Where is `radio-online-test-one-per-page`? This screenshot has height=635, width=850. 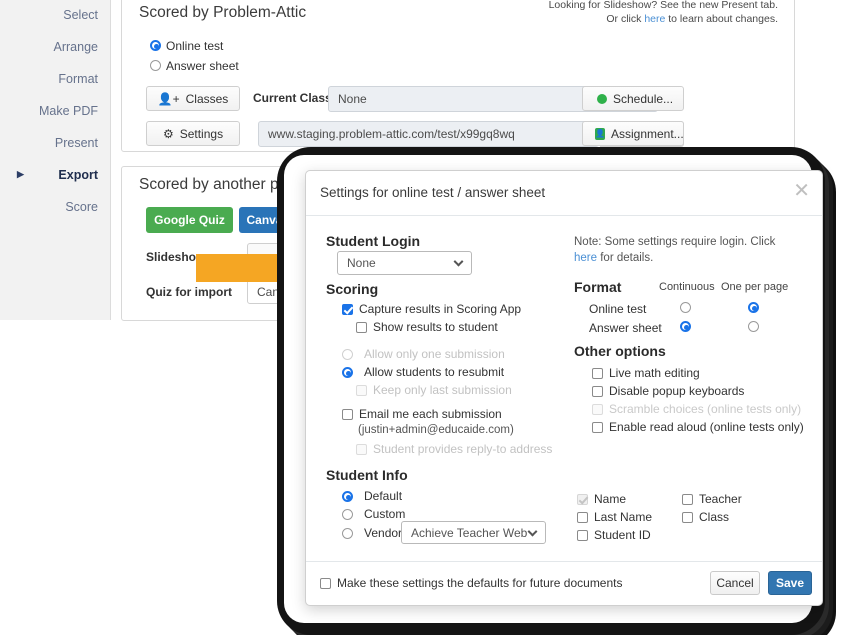
radio-online-test-one-per-page is located at coordinates (753, 307).